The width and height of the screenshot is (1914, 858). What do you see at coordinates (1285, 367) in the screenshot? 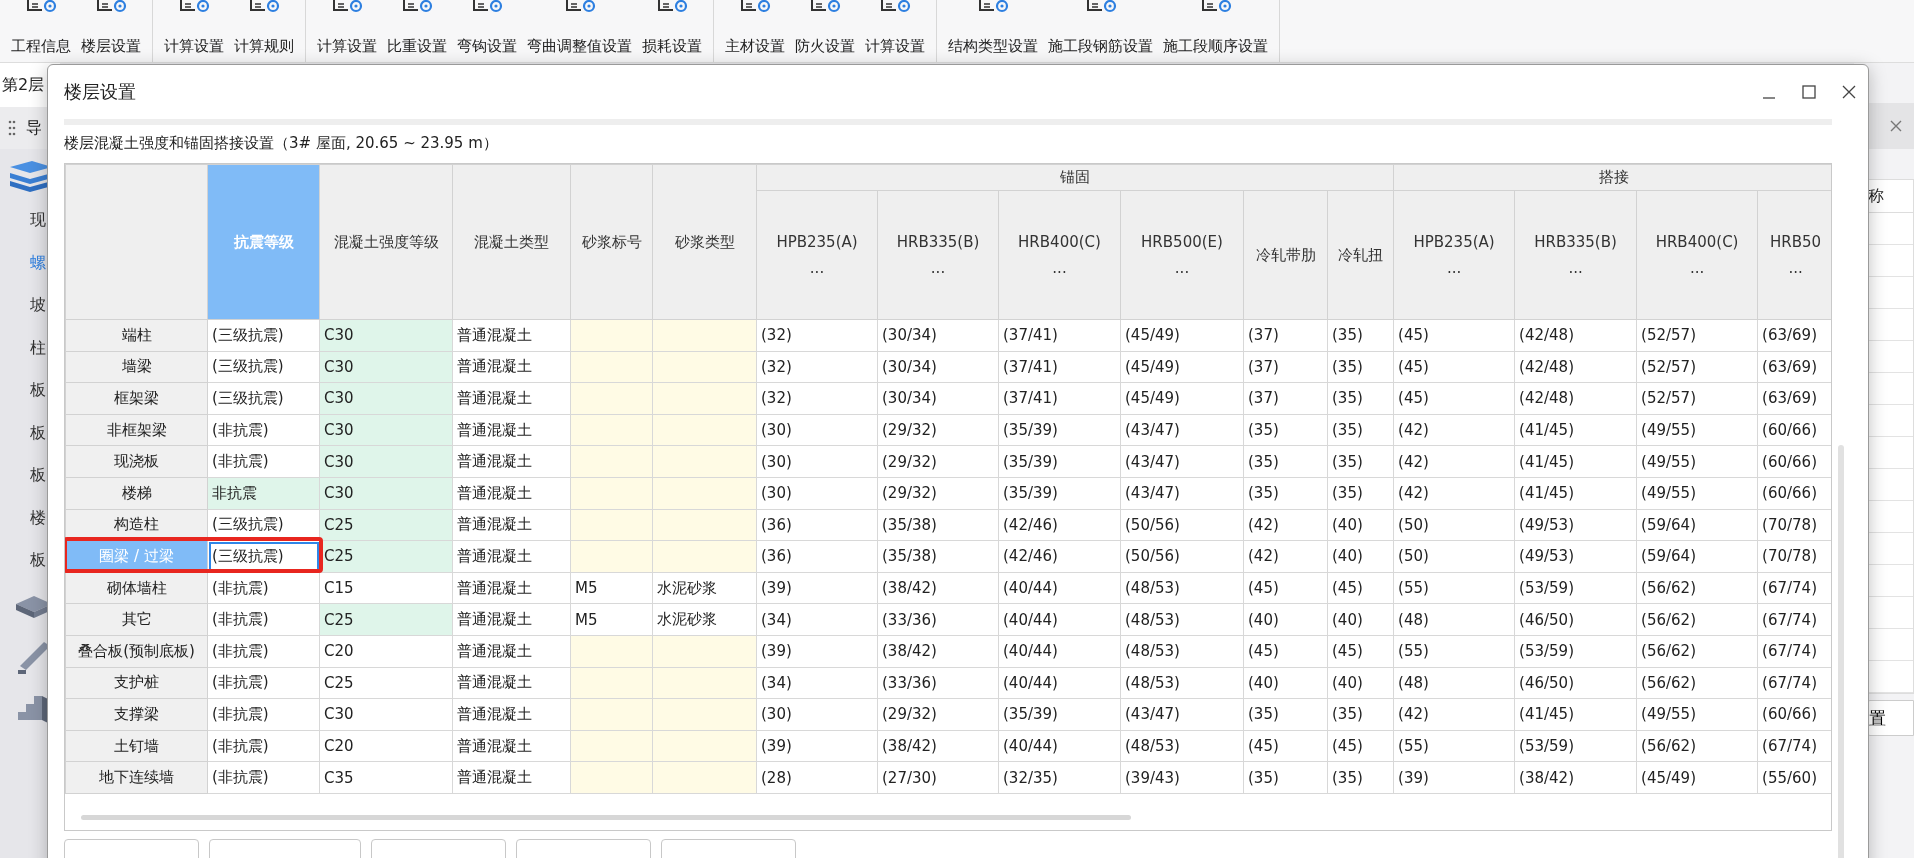
I see `table-cell: (37)` at bounding box center [1285, 367].